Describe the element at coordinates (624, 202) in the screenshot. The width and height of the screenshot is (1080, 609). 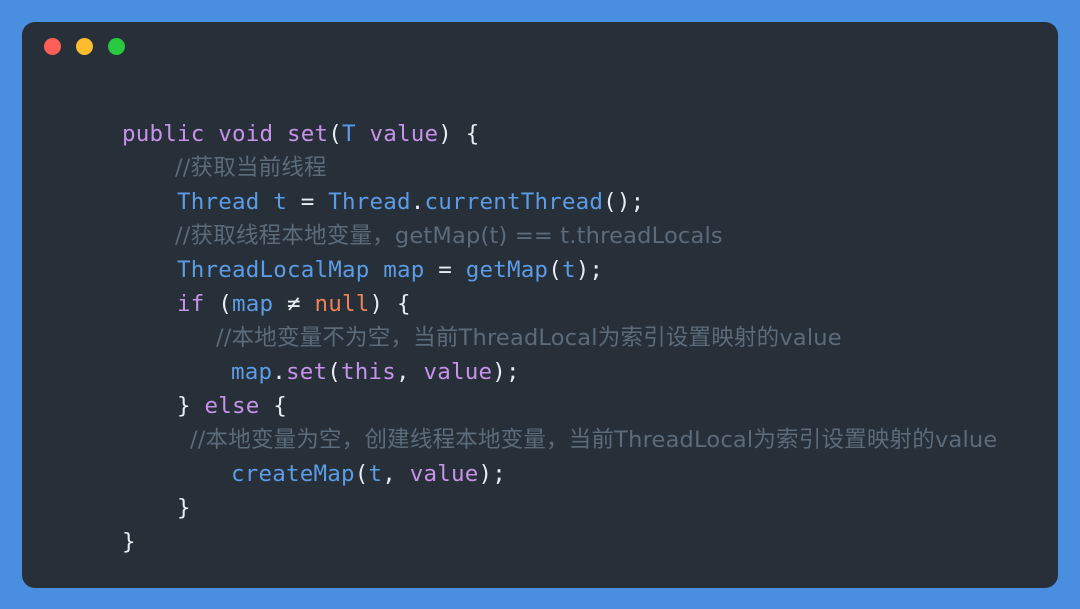
I see `code-token: ();` at that location.